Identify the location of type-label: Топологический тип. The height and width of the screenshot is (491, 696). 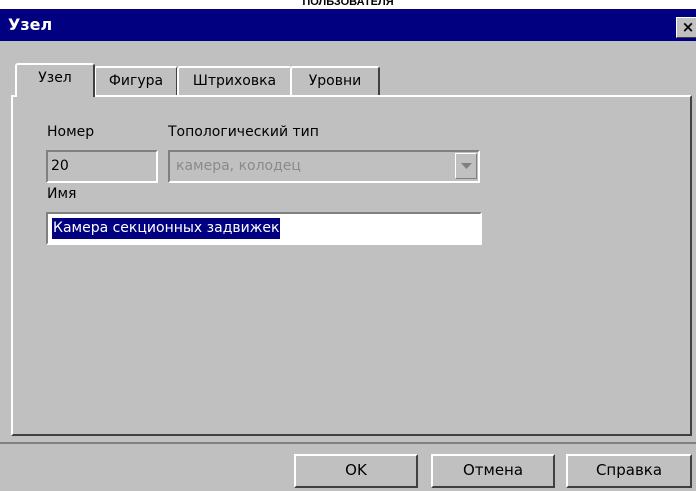
(243, 132).